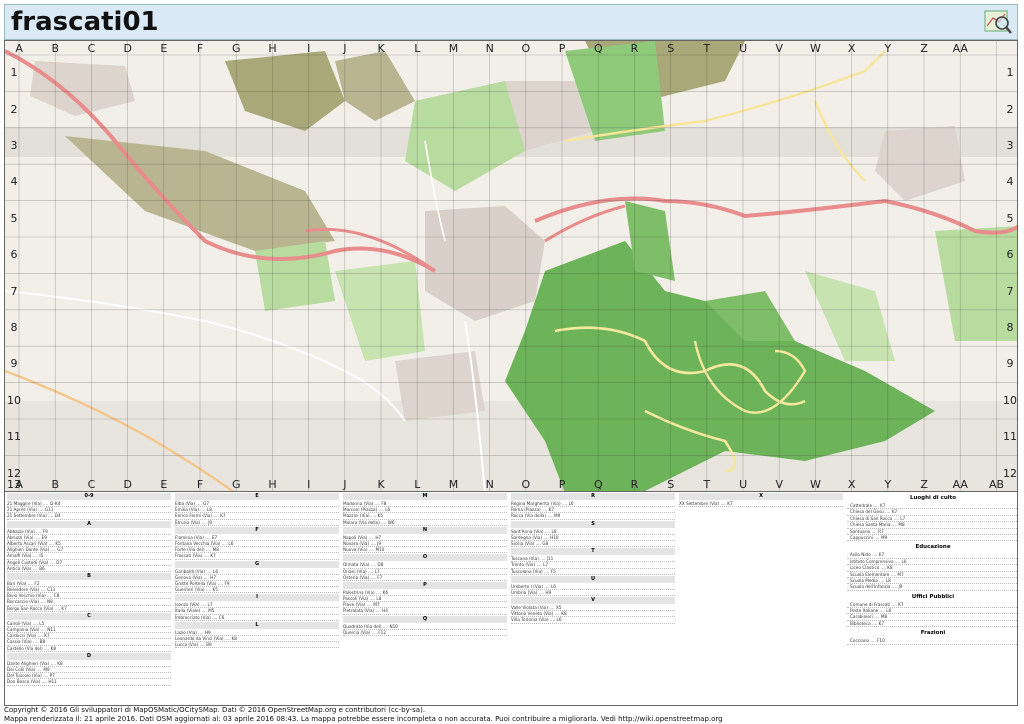 This screenshot has width=1024, height=724. I want to click on index-entry: Lucca (Via) .... B9, so click(257, 645).